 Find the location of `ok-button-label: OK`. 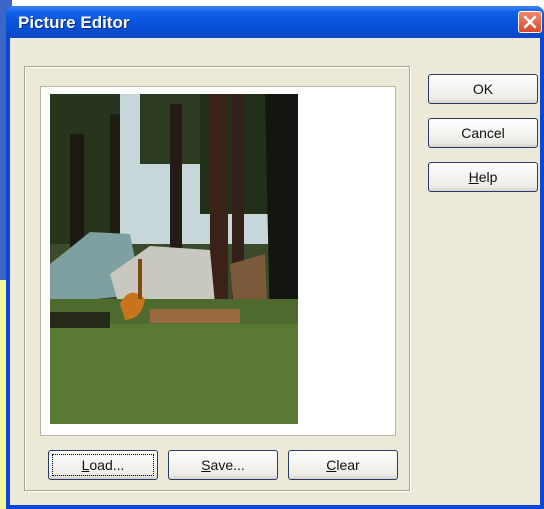

ok-button-label: OK is located at coordinates (483, 89).